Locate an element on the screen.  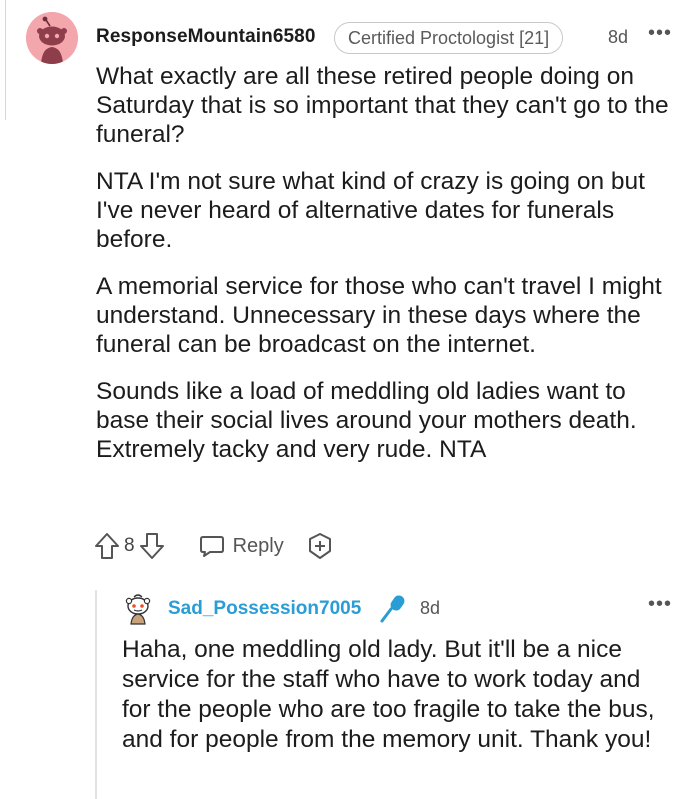
vote-count: 8 is located at coordinates (129, 545).